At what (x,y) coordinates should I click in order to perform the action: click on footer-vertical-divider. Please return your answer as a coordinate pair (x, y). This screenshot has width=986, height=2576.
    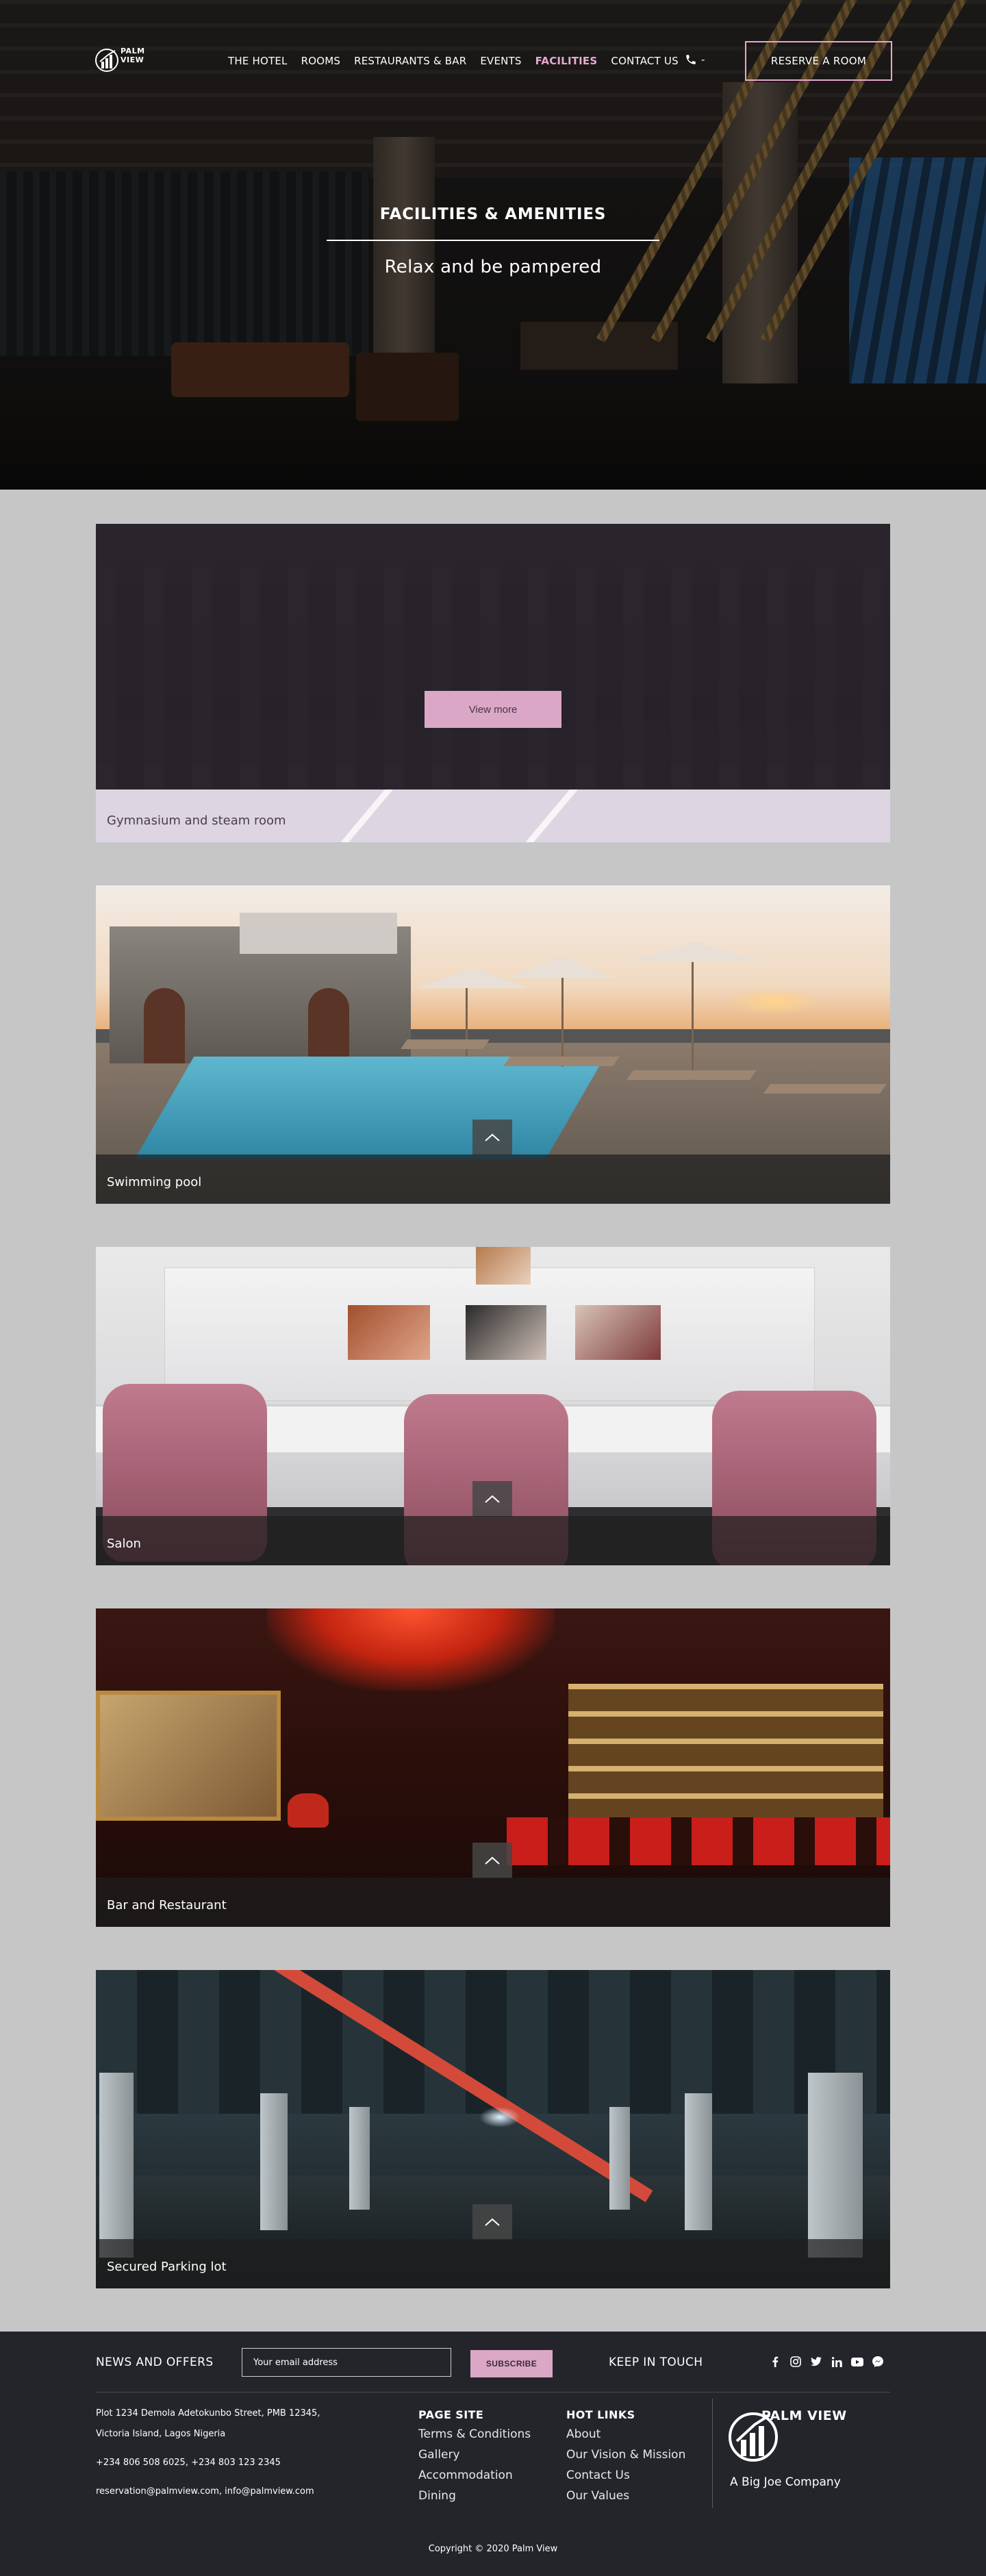
    Looking at the image, I should click on (712, 2453).